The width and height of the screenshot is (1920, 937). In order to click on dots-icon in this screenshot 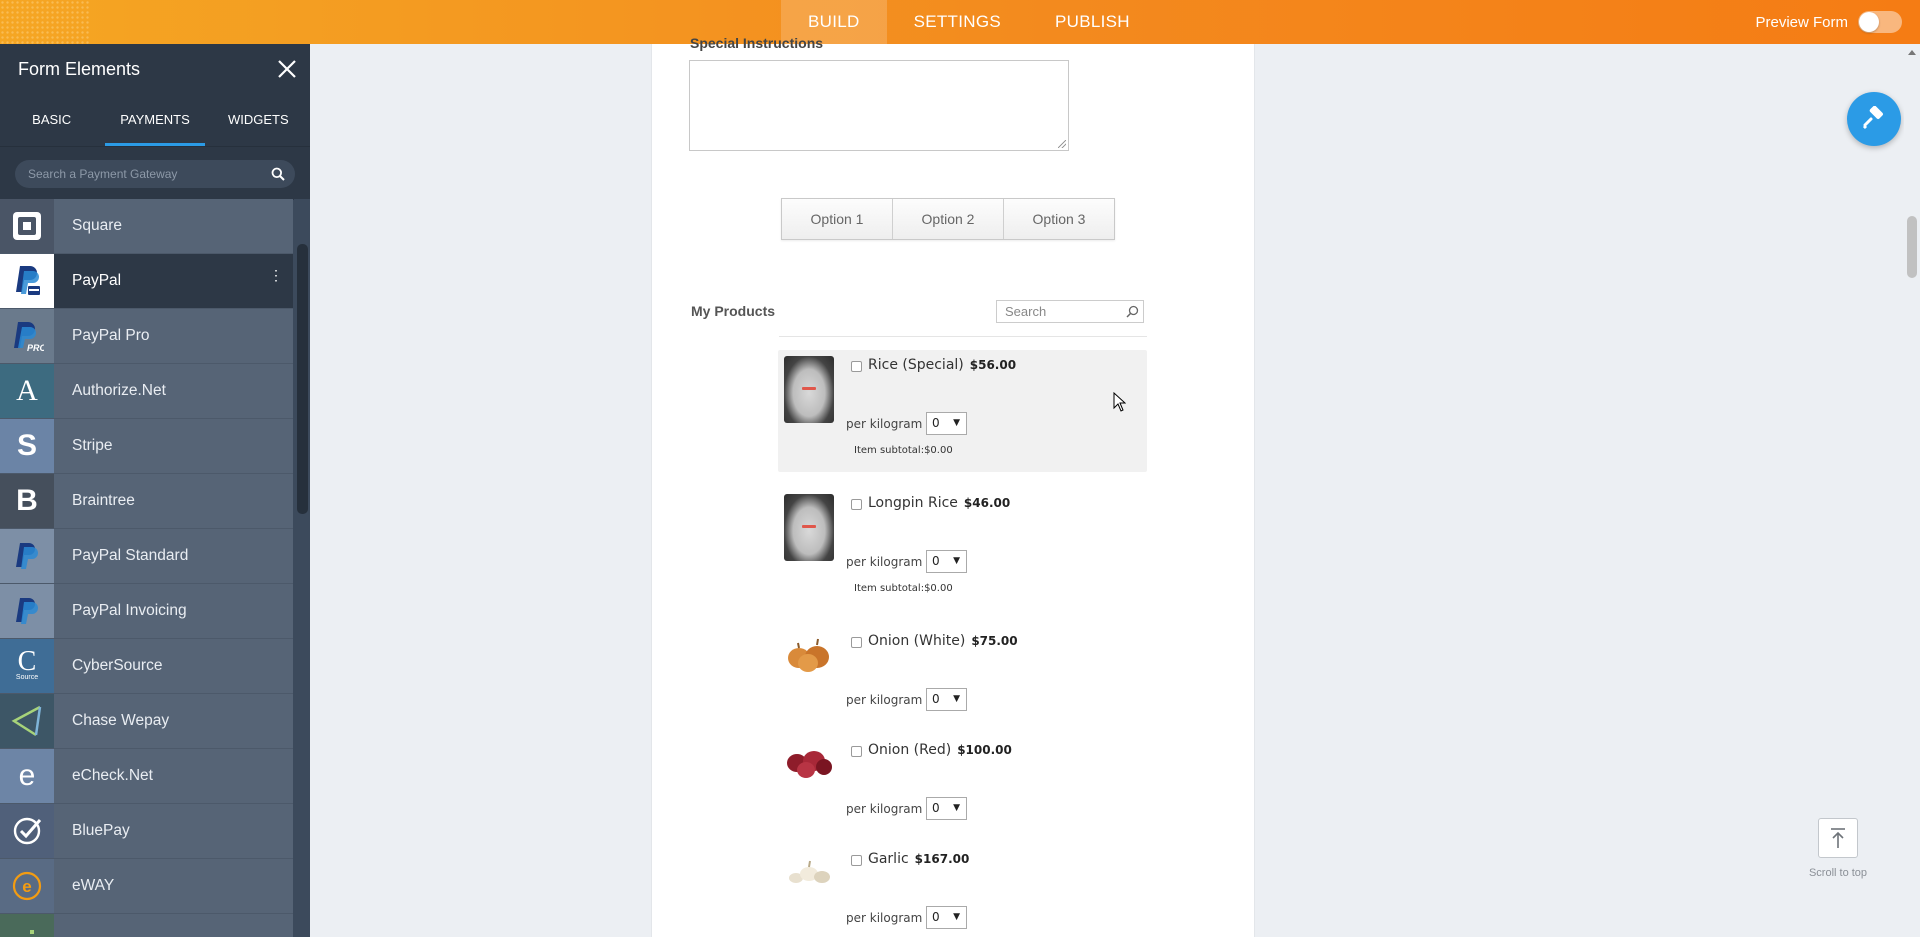, I will do `click(27, 925)`.